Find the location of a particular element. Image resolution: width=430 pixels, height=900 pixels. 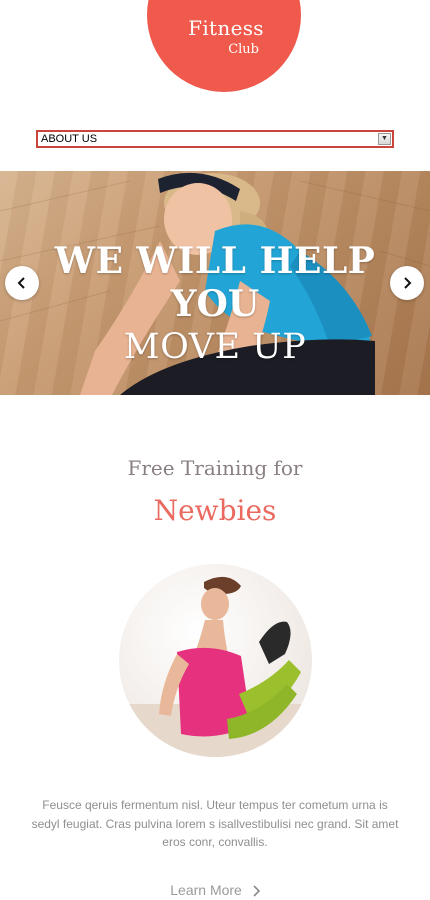

hero-headline-line1: WE WILL HELP is located at coordinates (215, 261).